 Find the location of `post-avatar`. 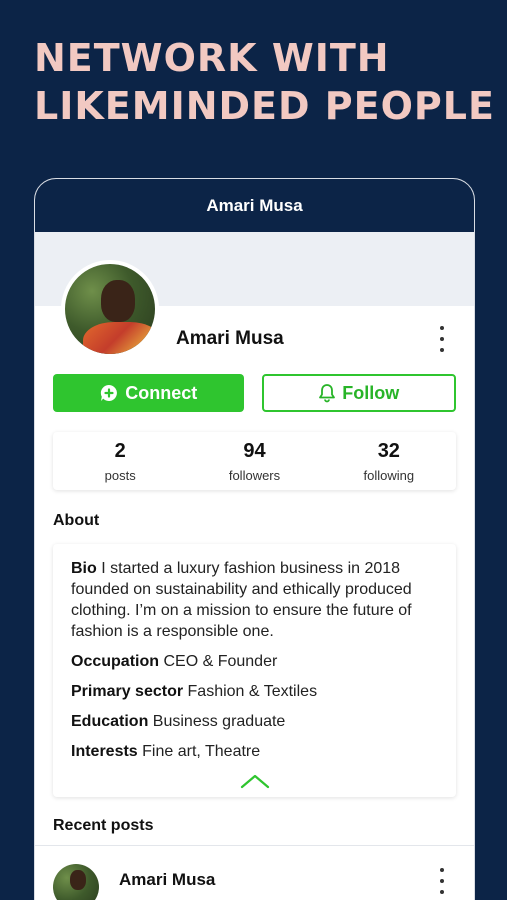

post-avatar is located at coordinates (76, 882).